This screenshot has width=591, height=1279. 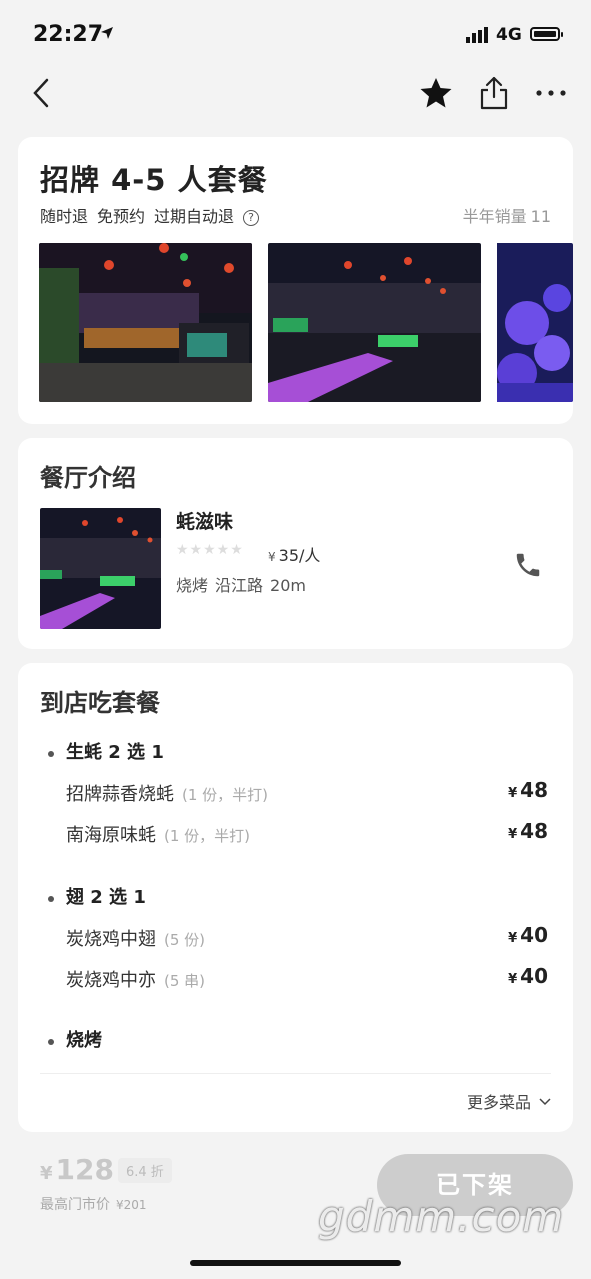 I want to click on deal-tags: 随时退 免预约 过期自动退?, so click(x=154, y=215).